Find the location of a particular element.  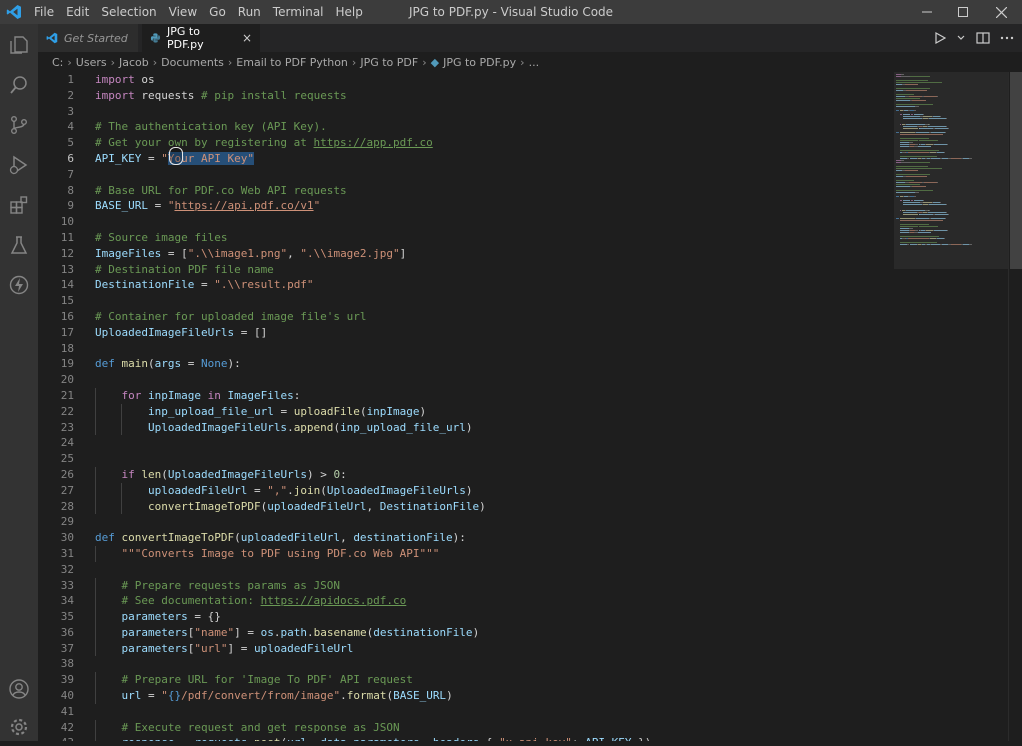

breadcrumb-item: C: is located at coordinates (57, 62).